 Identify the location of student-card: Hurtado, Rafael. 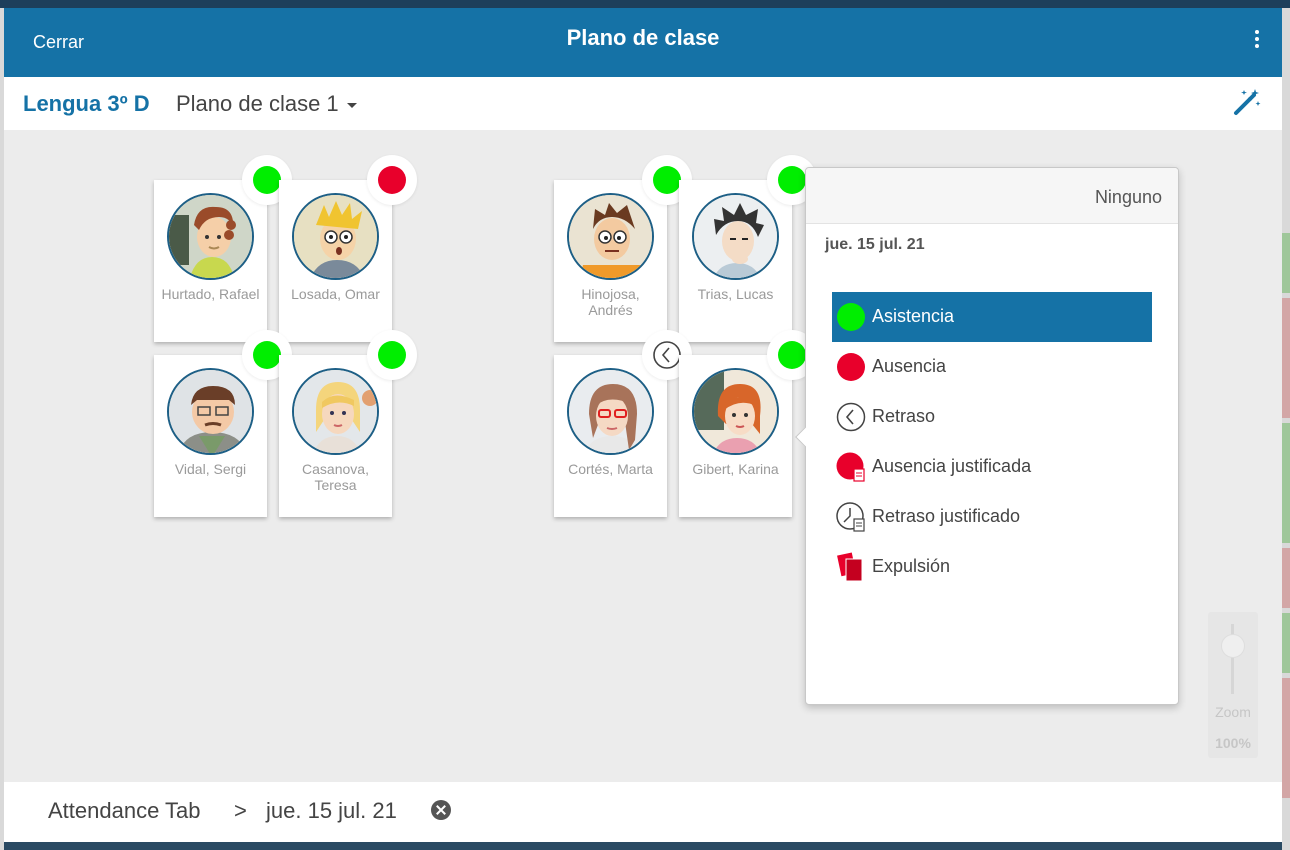
(210, 261).